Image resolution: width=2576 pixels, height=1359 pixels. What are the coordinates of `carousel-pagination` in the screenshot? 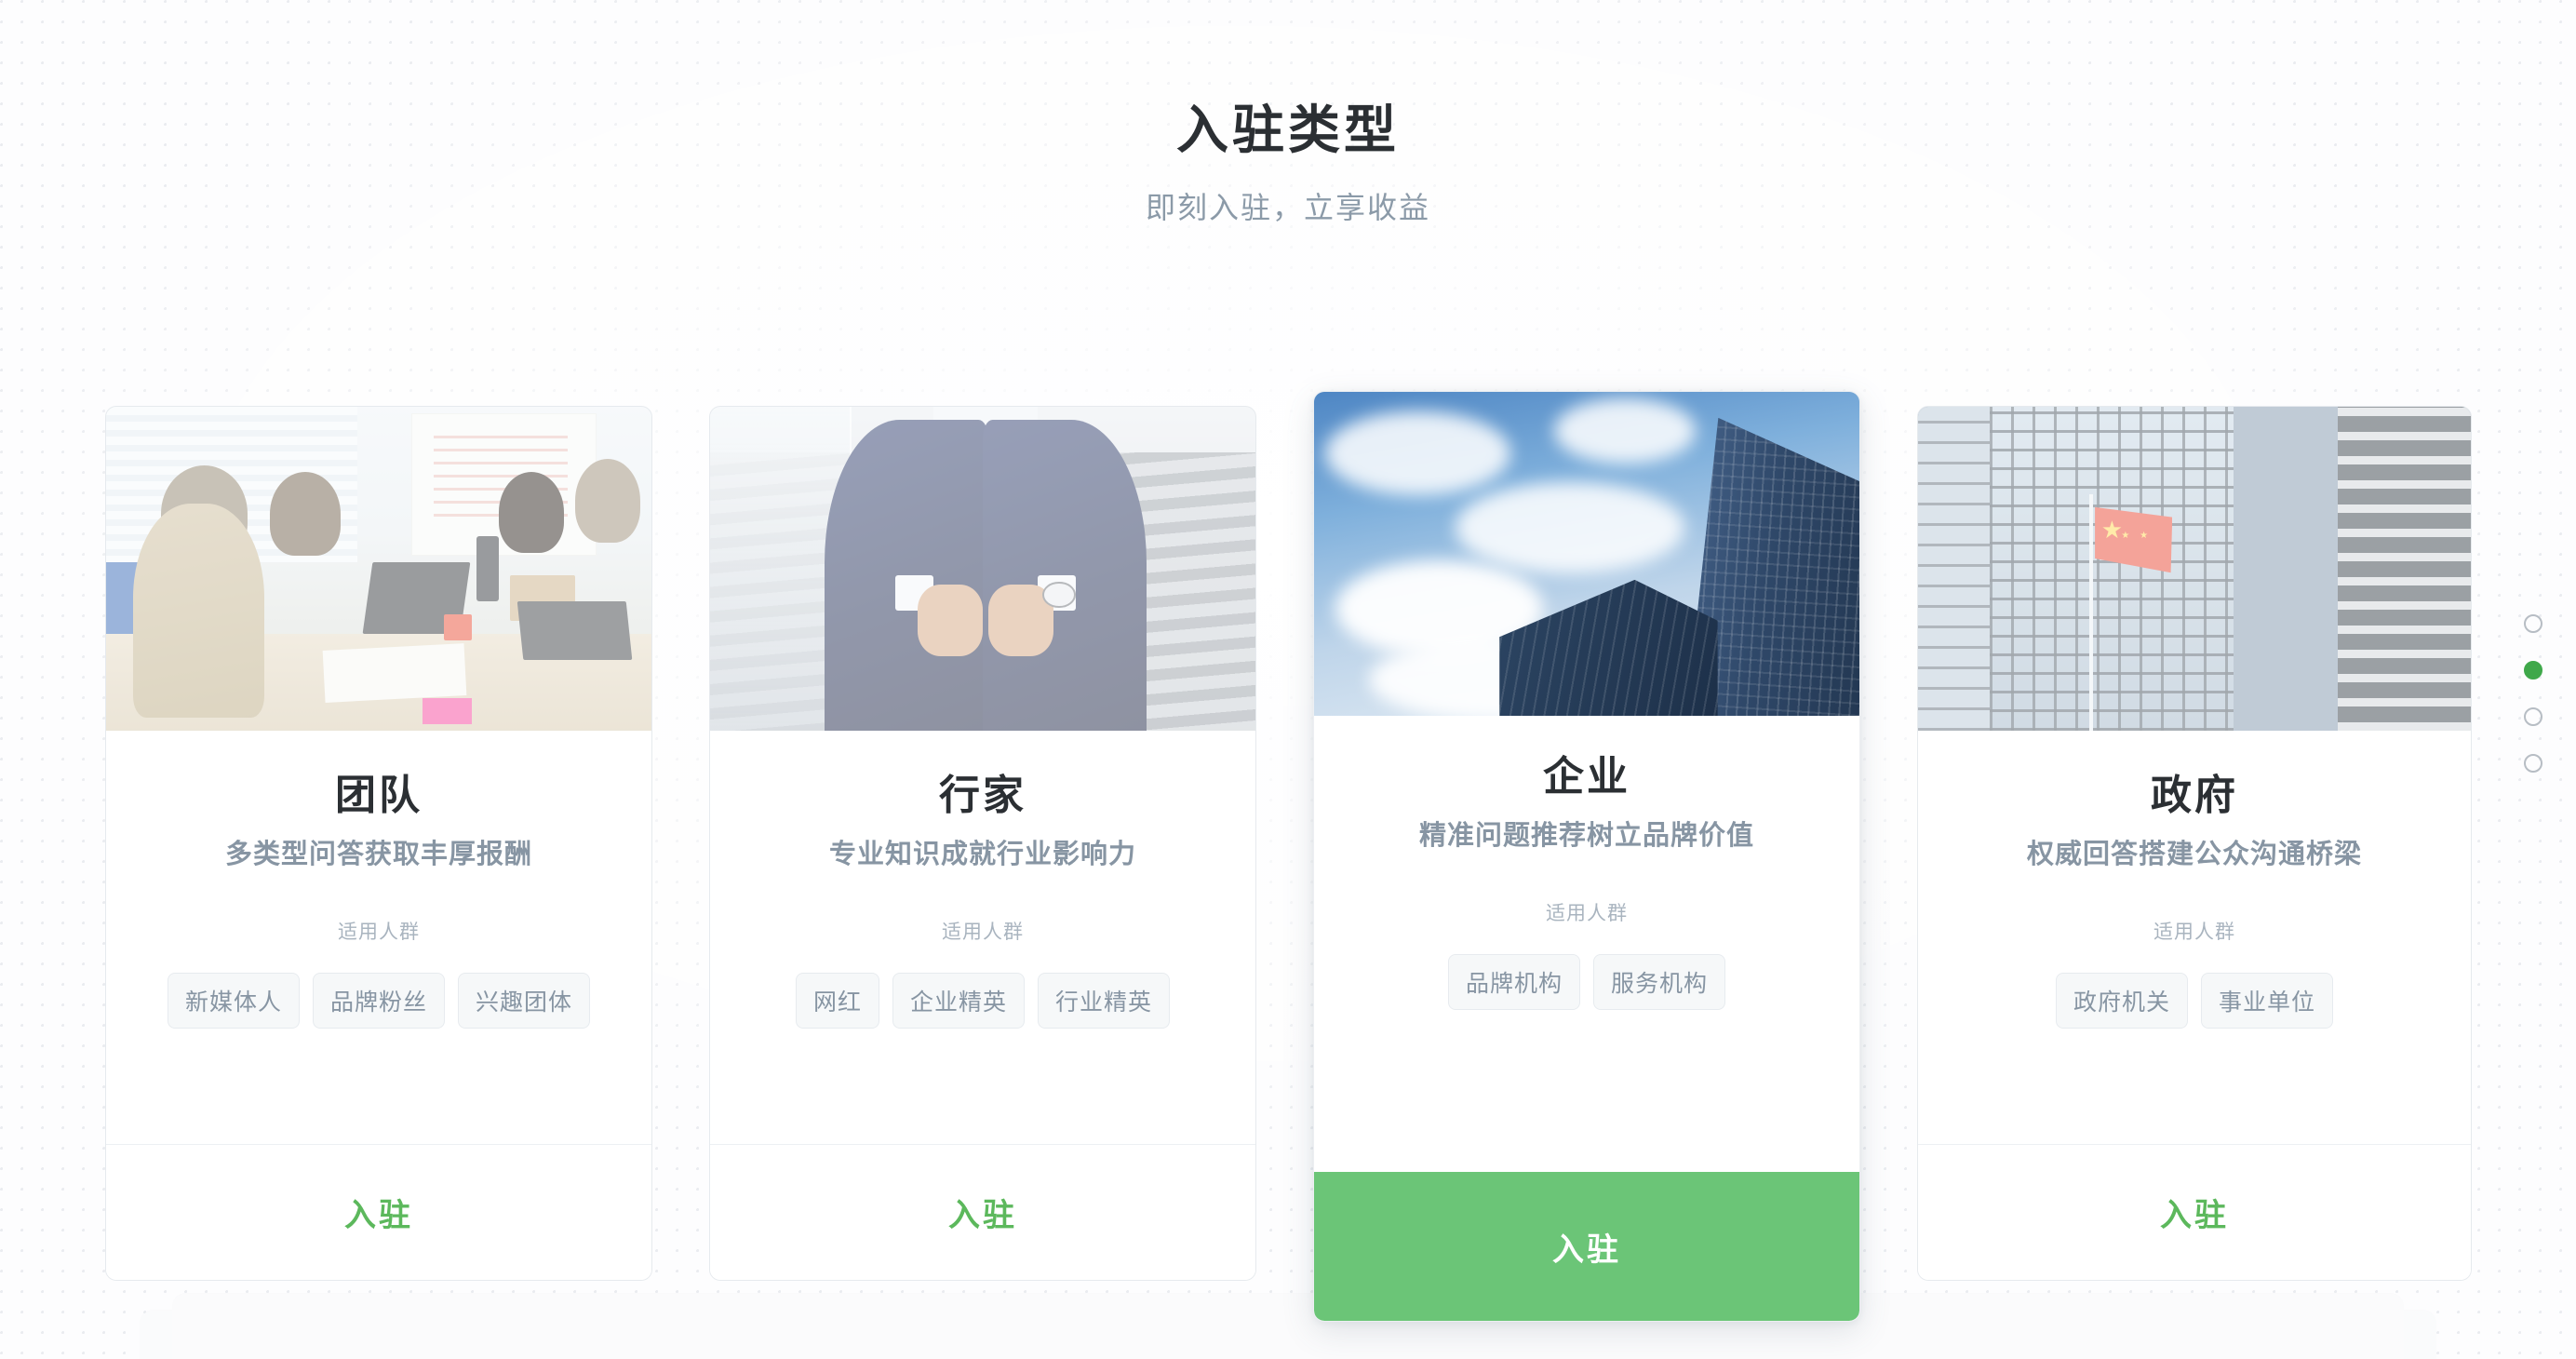 It's located at (2533, 694).